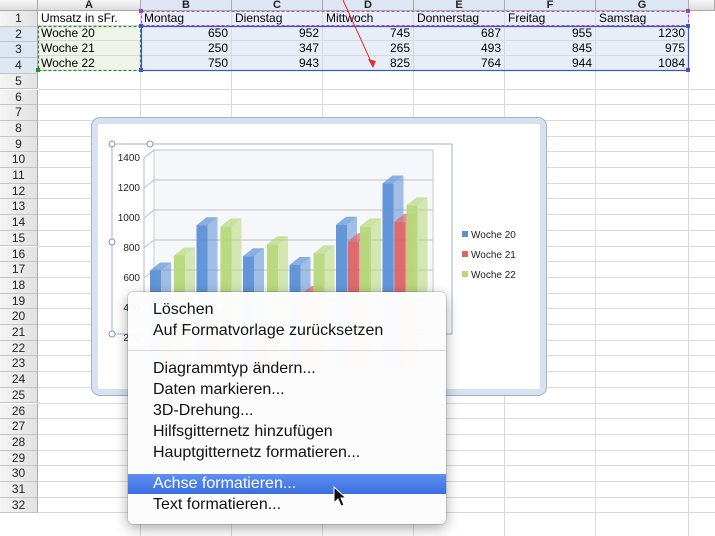  Describe the element at coordinates (129, 158) in the screenshot. I see `y-tick-label: 1400` at that location.